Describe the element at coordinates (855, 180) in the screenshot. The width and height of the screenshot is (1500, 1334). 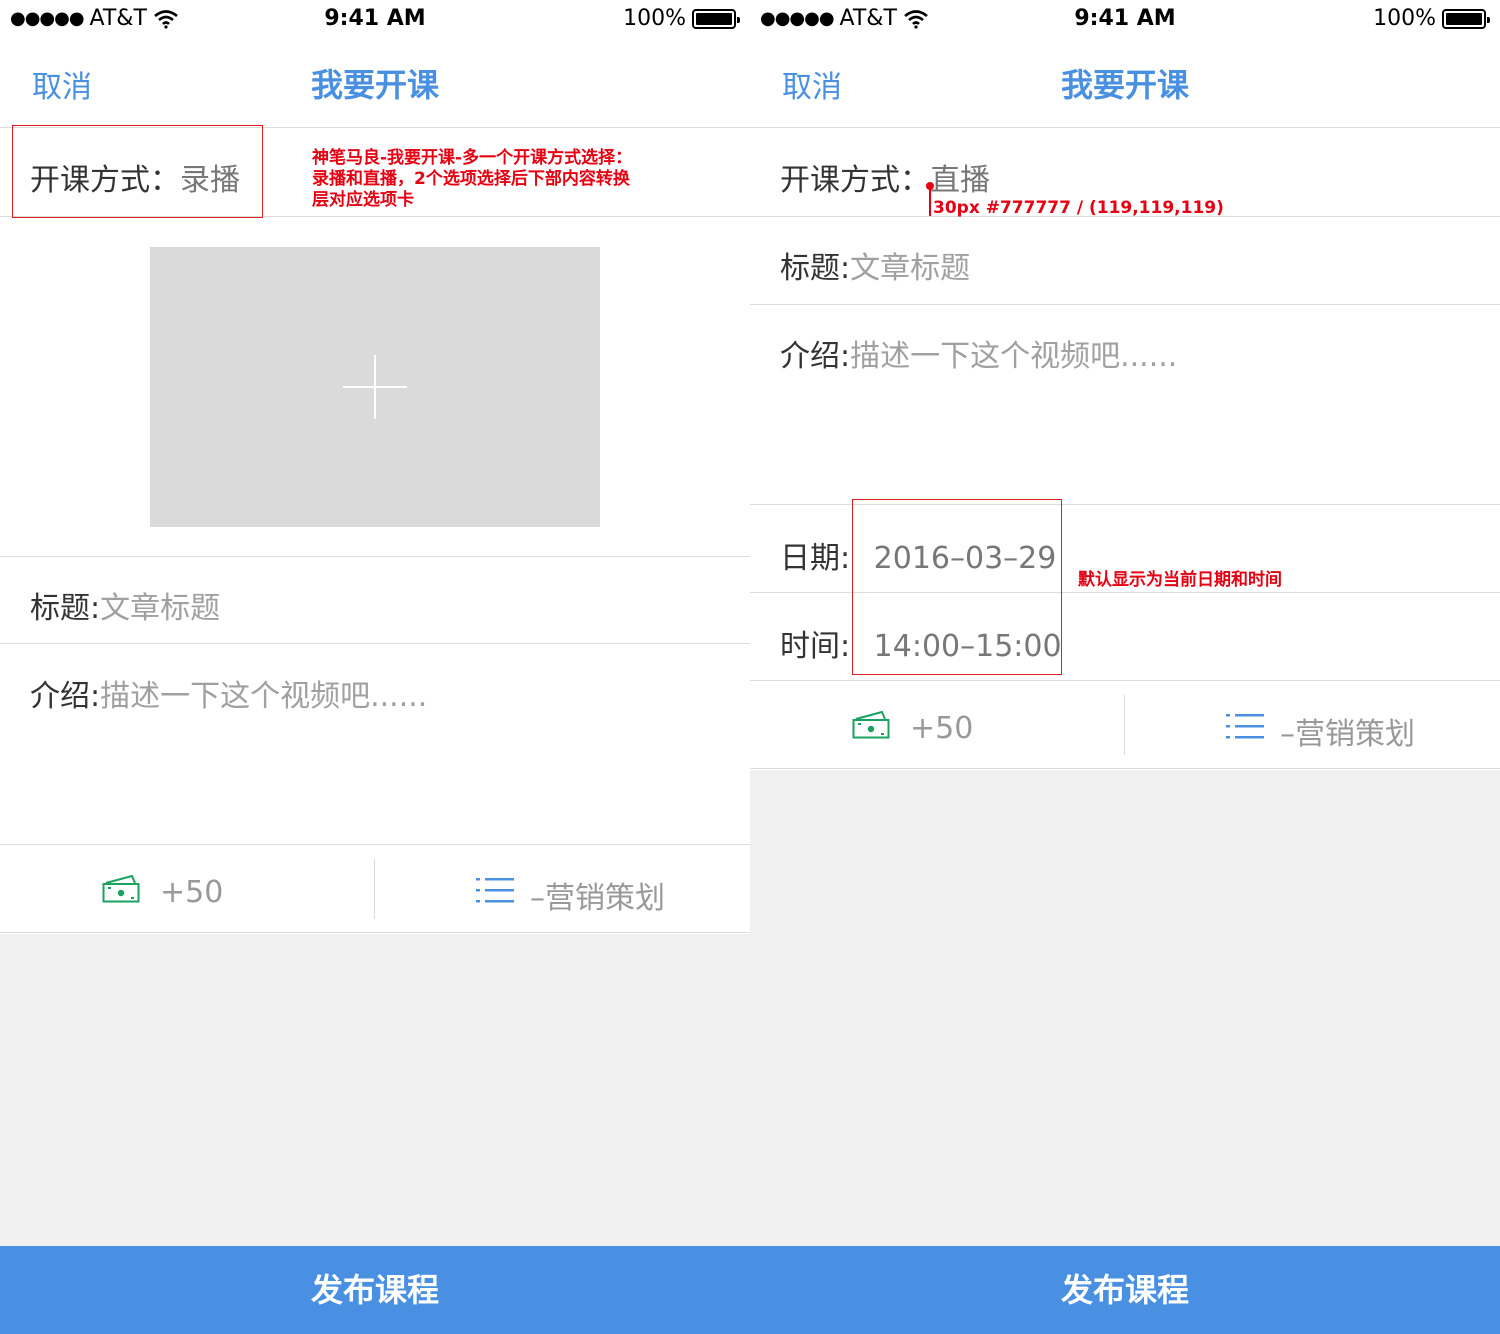
I see `course-mode-label: 开课方式：` at that location.